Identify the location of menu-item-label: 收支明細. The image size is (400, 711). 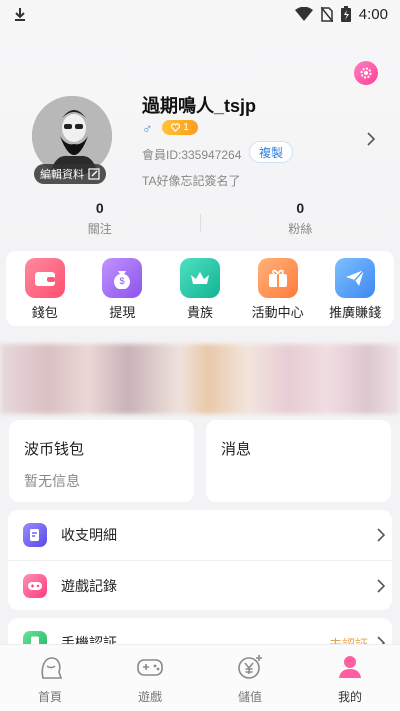
(89, 535).